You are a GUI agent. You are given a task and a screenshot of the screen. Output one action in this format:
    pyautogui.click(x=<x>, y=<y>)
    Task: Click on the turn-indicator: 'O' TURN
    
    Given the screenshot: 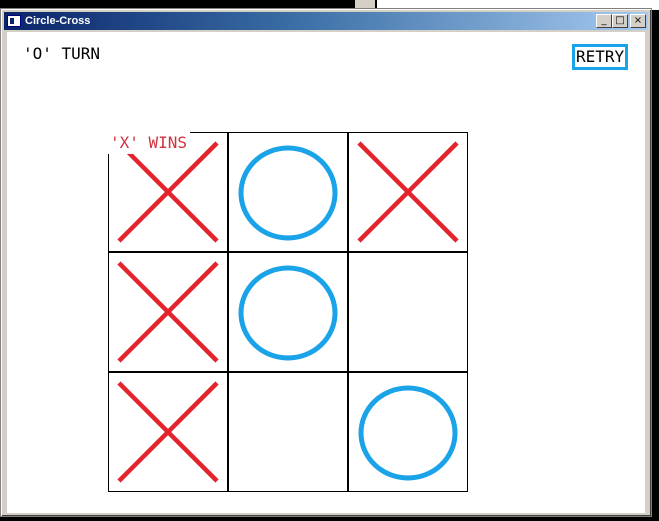 What is the action you would take?
    pyautogui.click(x=62, y=53)
    